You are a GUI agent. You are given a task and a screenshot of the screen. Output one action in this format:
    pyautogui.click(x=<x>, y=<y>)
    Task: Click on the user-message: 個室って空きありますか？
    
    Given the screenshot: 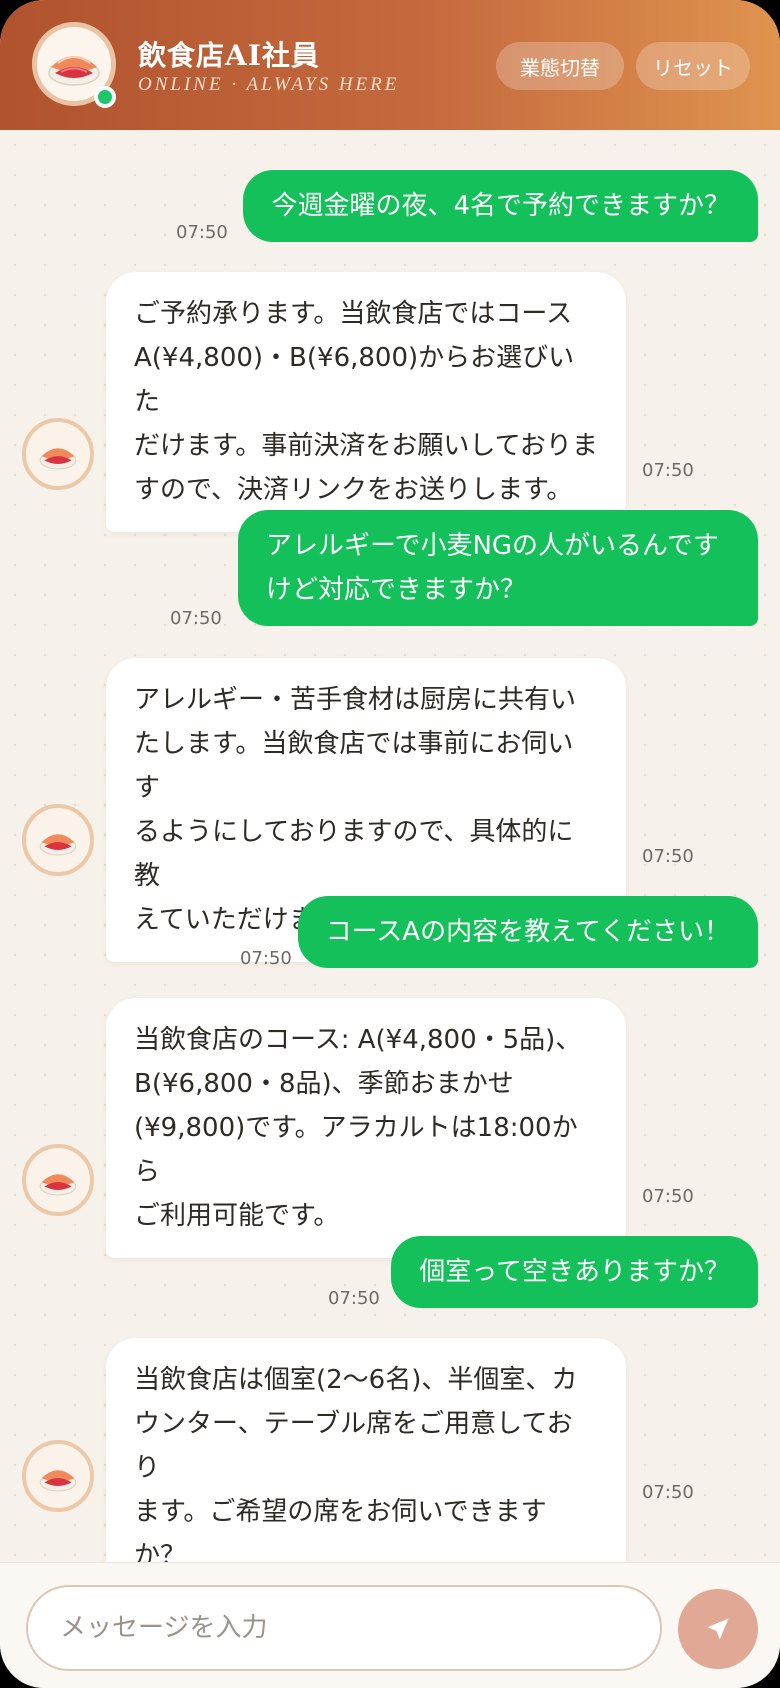 What is the action you would take?
    pyautogui.click(x=574, y=1272)
    